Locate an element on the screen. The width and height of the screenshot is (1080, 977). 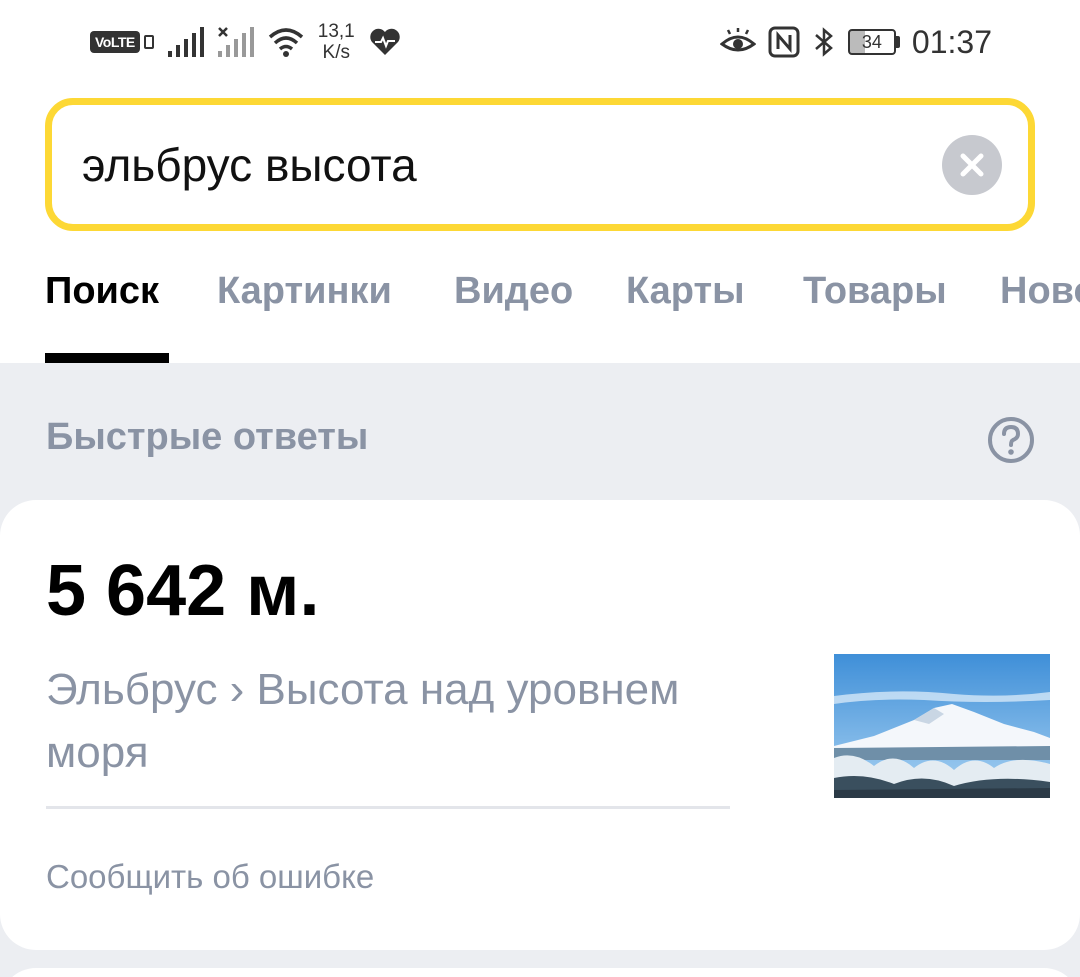
bluetooth-icon is located at coordinates (824, 42).